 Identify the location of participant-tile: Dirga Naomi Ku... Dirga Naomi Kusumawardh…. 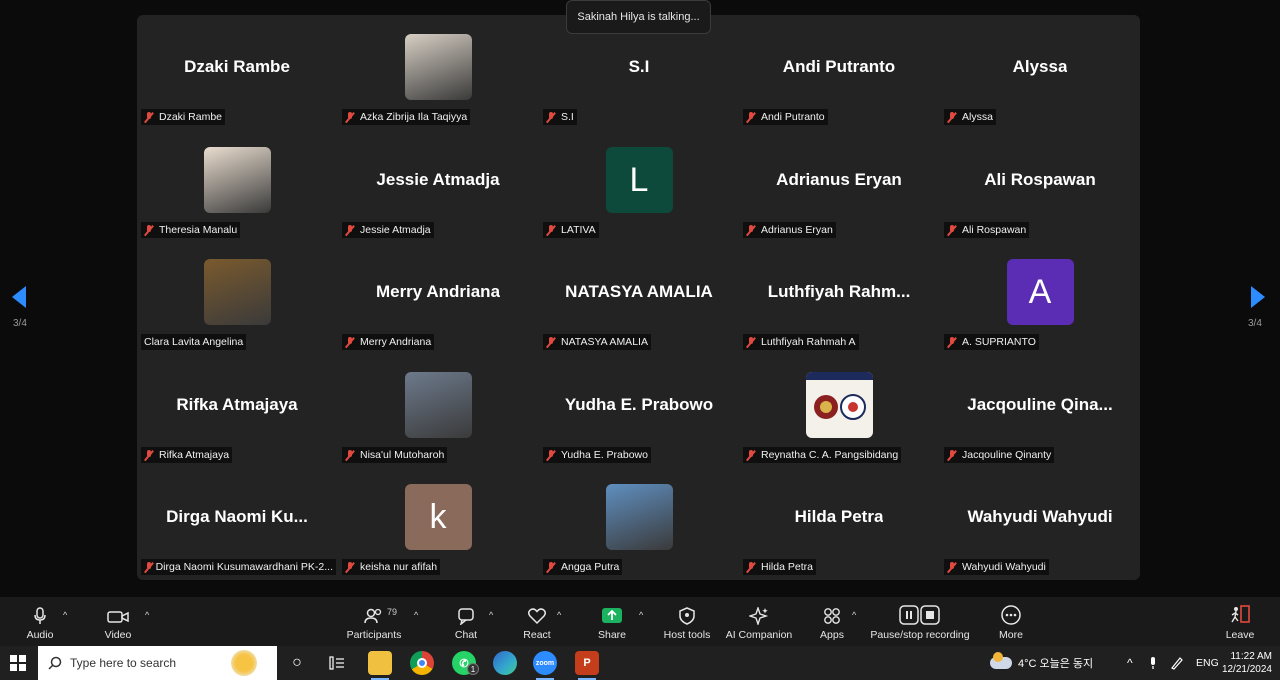
(237, 521).